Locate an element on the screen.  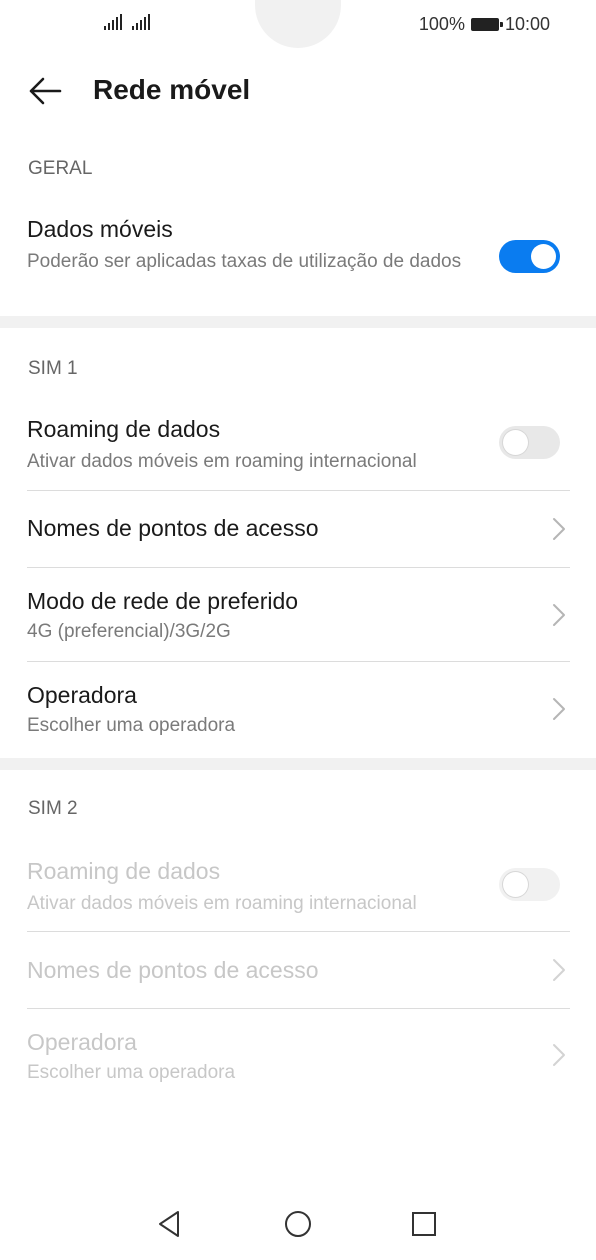
signal-indicators is located at coordinates (127, 22).